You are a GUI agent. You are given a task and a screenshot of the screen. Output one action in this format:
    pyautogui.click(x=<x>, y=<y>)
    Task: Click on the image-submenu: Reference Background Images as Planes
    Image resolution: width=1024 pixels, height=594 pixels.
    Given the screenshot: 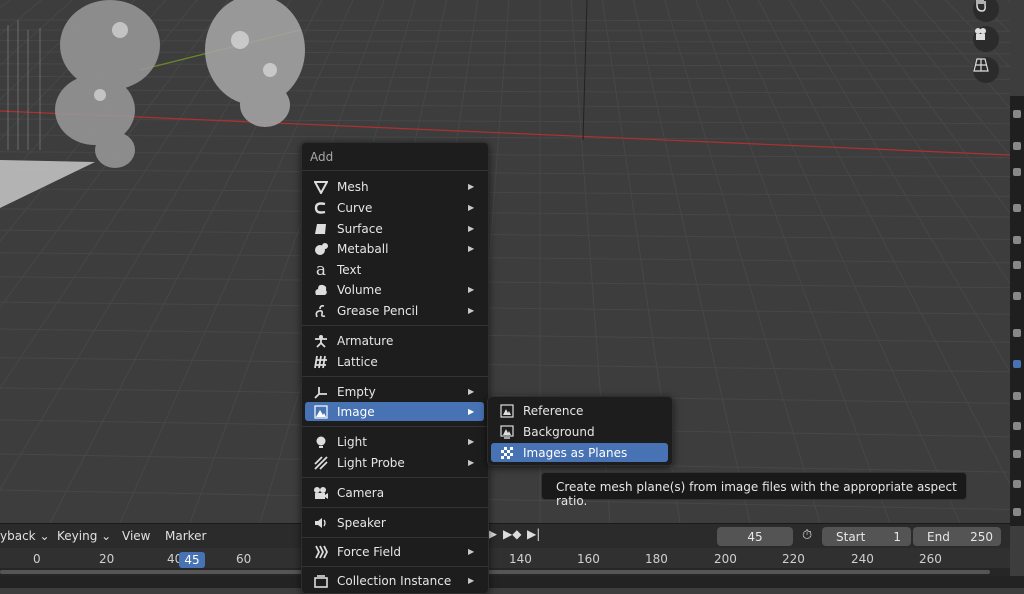 What is the action you would take?
    pyautogui.click(x=580, y=431)
    